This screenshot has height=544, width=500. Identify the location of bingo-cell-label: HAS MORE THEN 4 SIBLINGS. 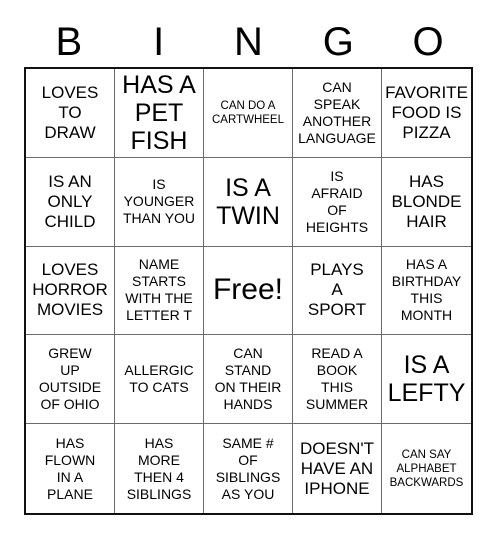
(159, 468).